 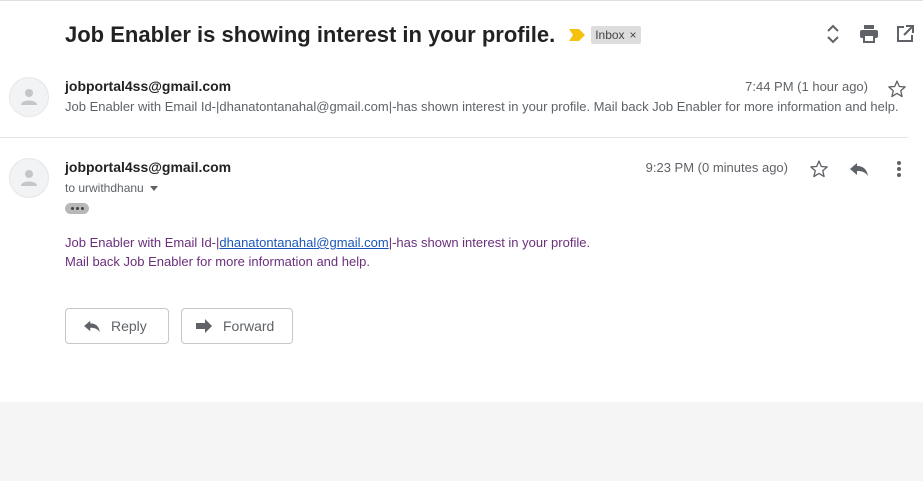 I want to click on forward-button: Forward, so click(x=237, y=326).